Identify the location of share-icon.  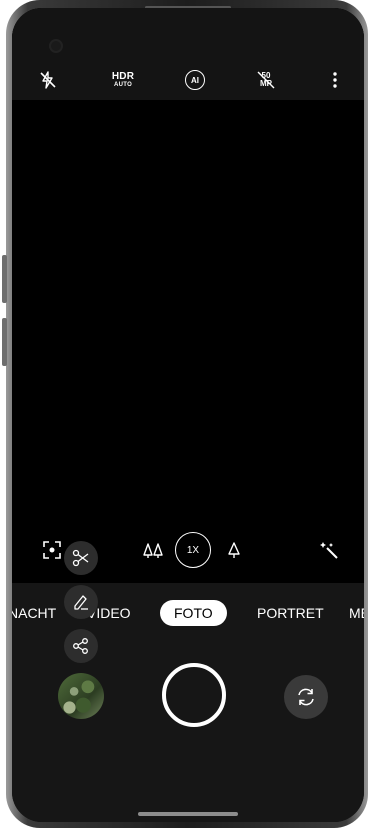
(80, 646).